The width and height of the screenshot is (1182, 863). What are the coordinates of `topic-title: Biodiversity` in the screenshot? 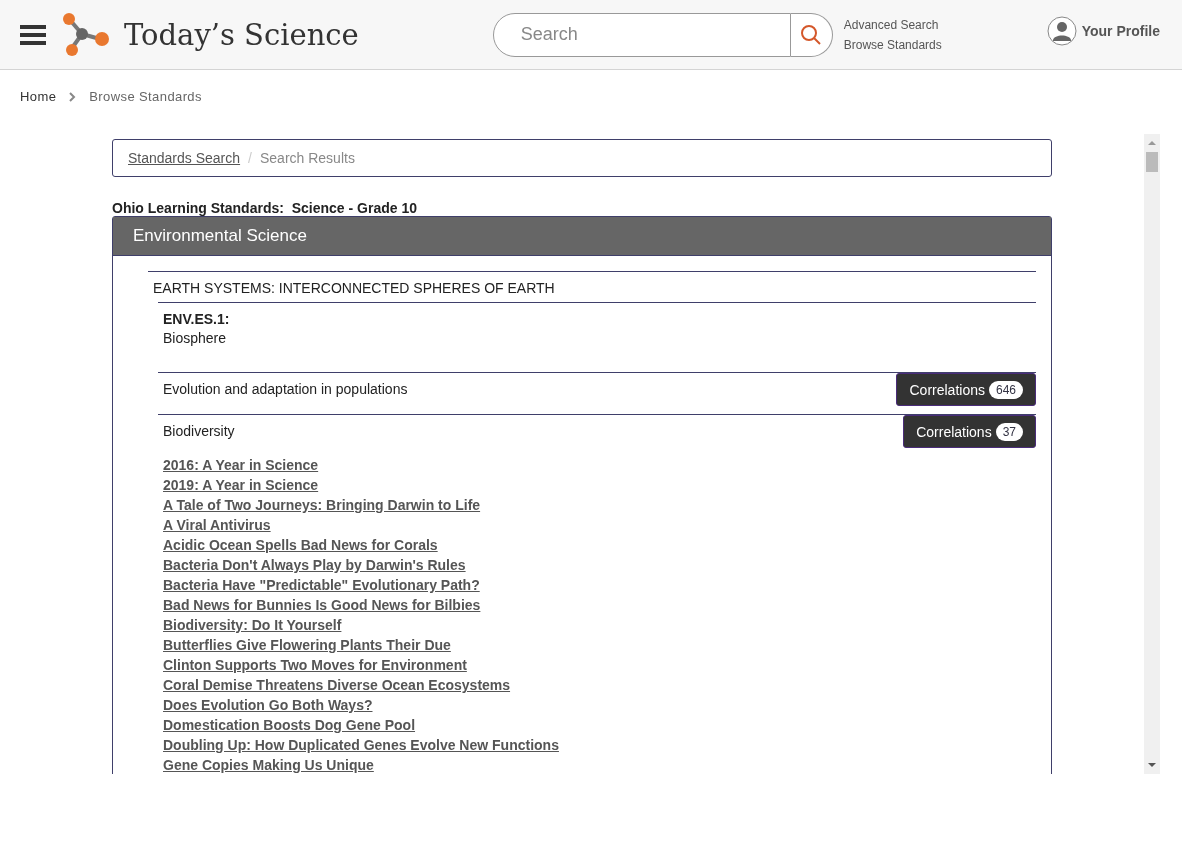 It's located at (199, 430).